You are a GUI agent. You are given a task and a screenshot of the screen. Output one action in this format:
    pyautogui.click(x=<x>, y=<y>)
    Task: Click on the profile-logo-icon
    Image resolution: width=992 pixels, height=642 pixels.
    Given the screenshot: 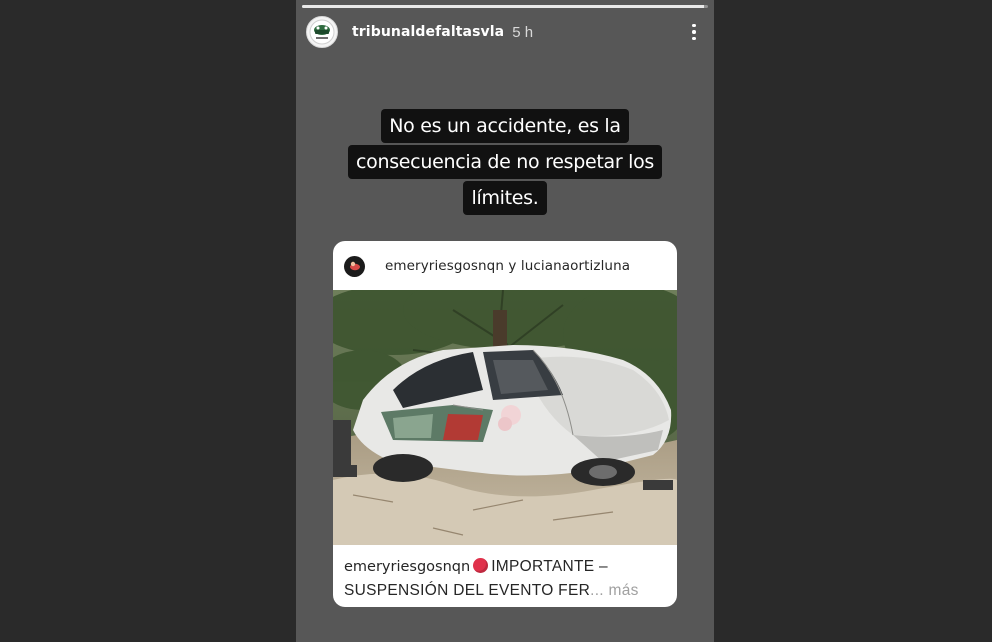 What is the action you would take?
    pyautogui.click(x=322, y=32)
    